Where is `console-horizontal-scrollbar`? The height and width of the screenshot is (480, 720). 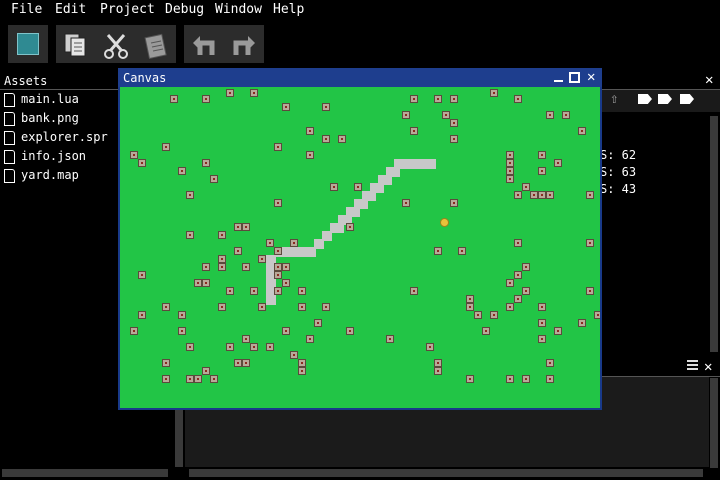
console-horizontal-scrollbar is located at coordinates (446, 473).